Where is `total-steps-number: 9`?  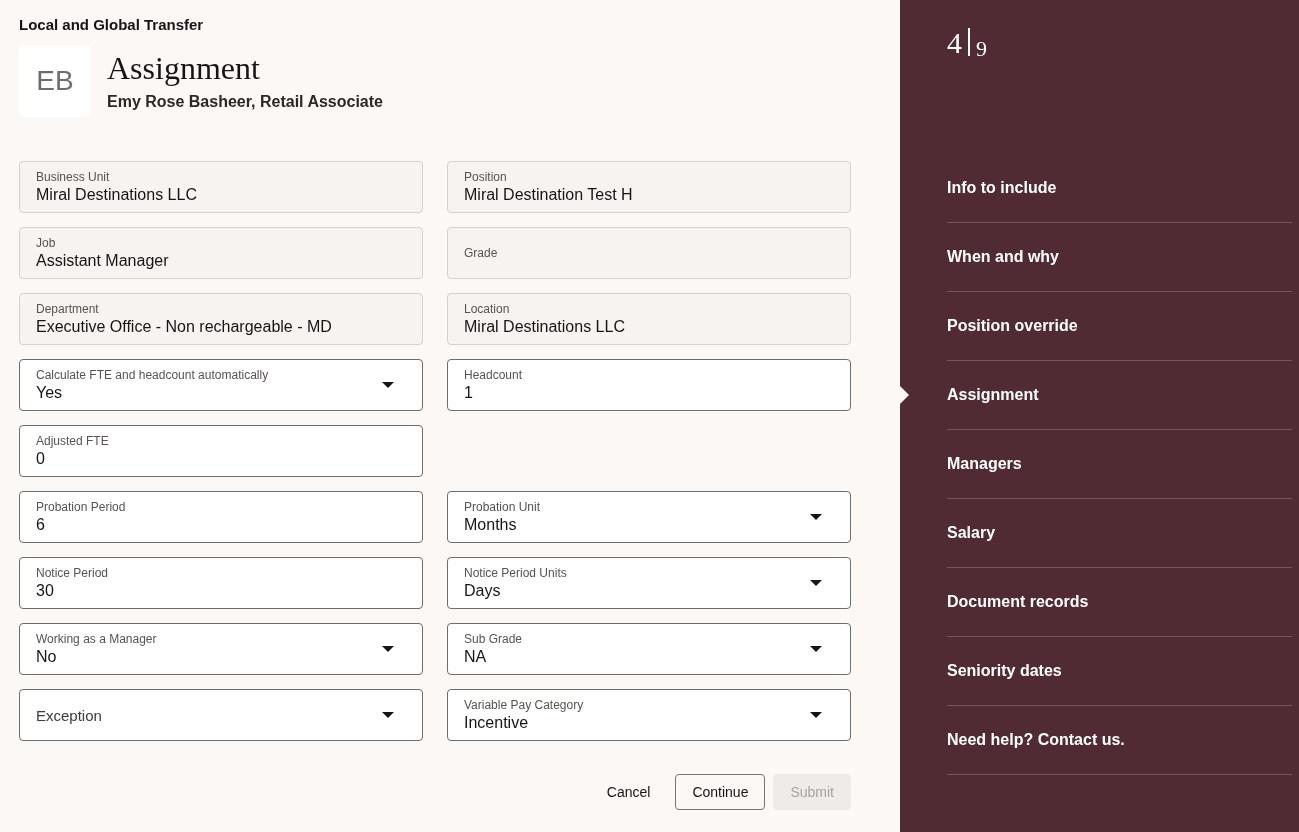
total-steps-number: 9 is located at coordinates (981, 49).